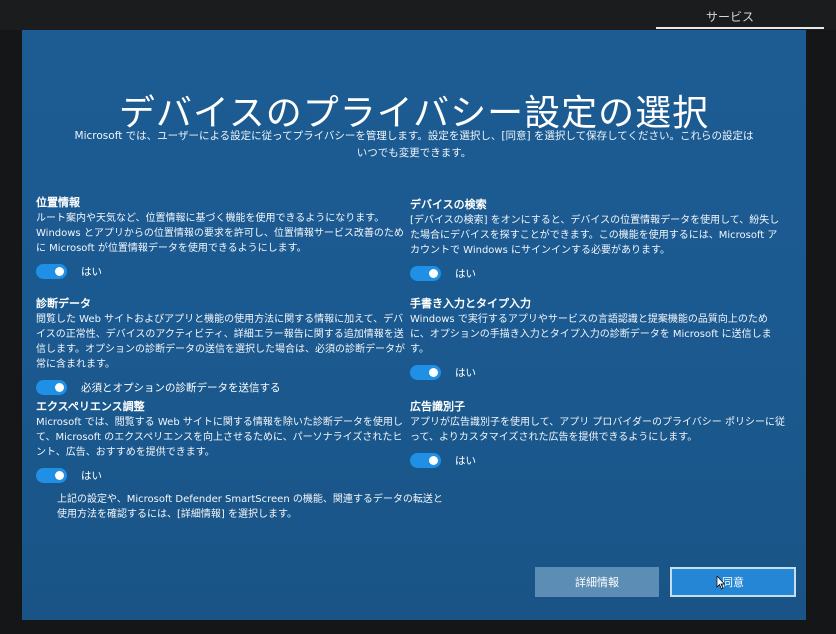 The image size is (836, 634). I want to click on setting-title: 位置情報, so click(58, 202).